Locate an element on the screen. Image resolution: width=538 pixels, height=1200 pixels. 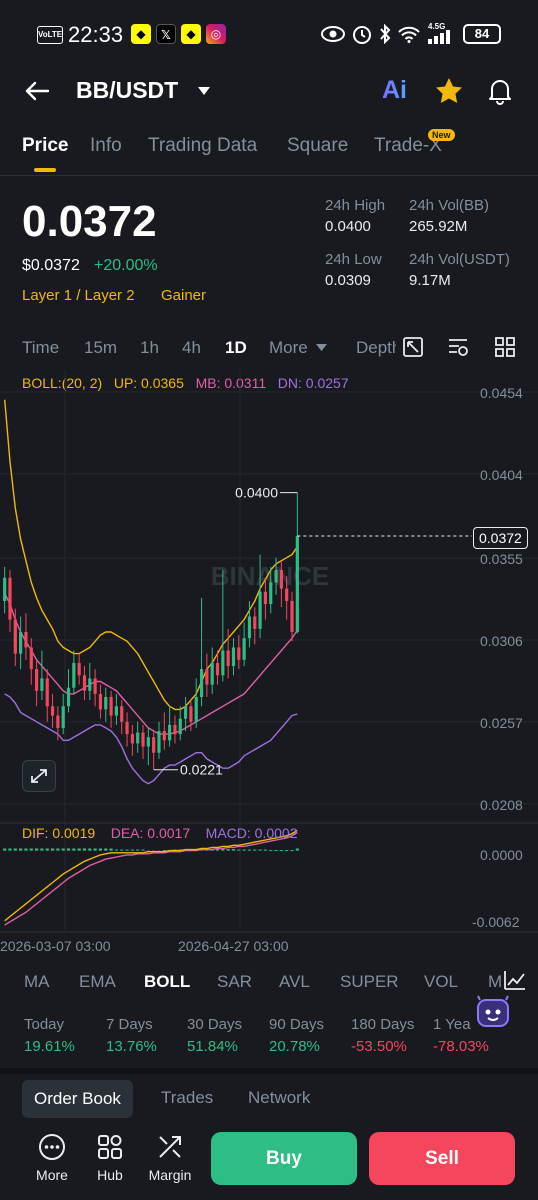
indicator-sar: SAR is located at coordinates (234, 982).